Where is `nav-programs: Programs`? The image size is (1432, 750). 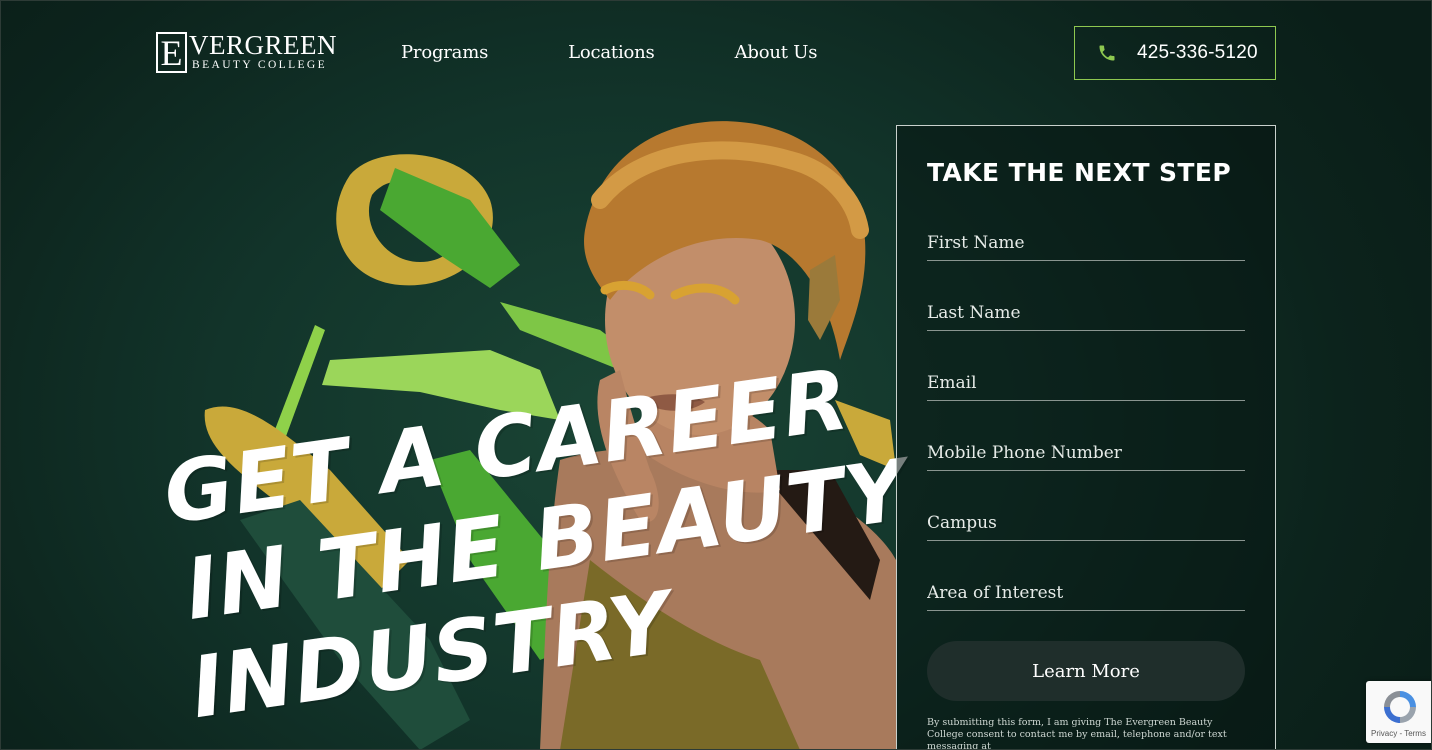 nav-programs: Programs is located at coordinates (444, 52).